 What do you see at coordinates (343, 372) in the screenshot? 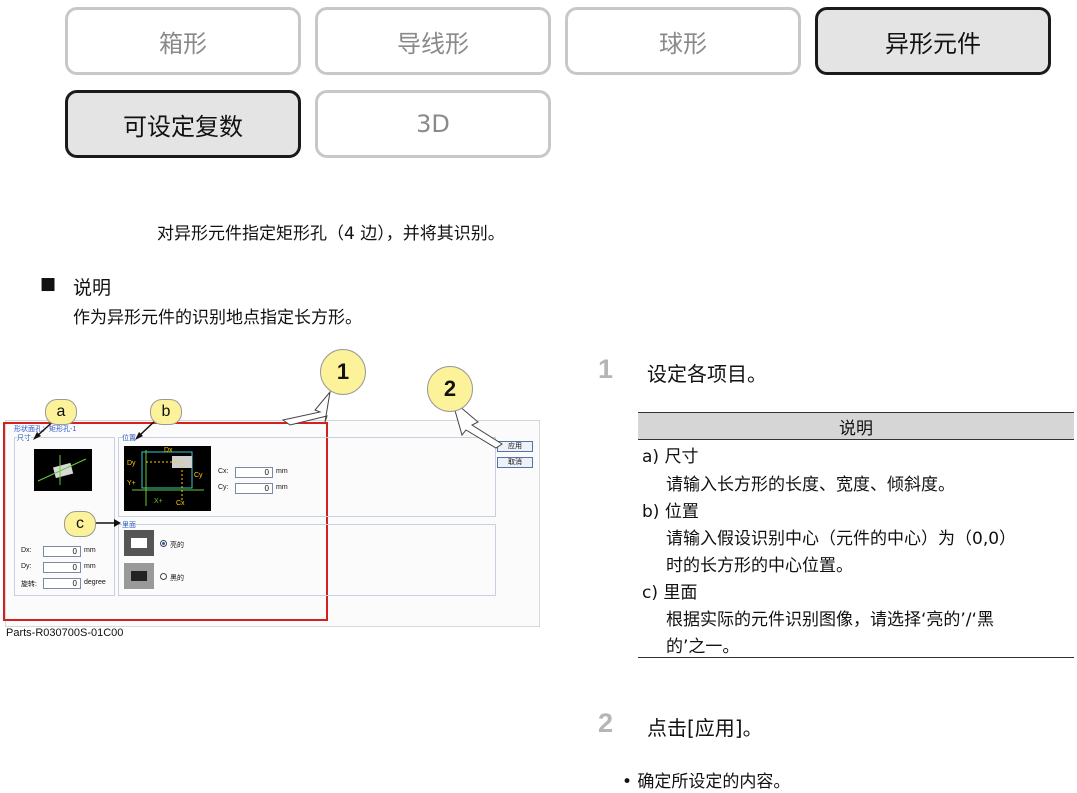
I see `callout-1: 1` at bounding box center [343, 372].